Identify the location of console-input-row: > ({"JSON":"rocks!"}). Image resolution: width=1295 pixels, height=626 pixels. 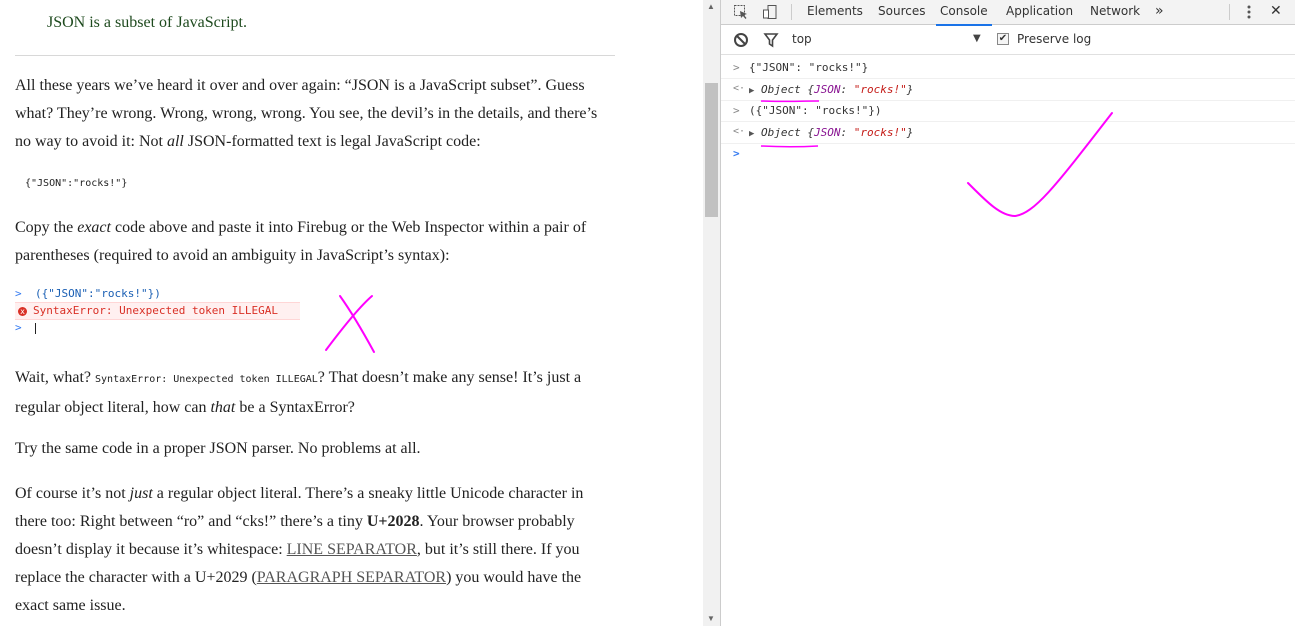
(157, 294).